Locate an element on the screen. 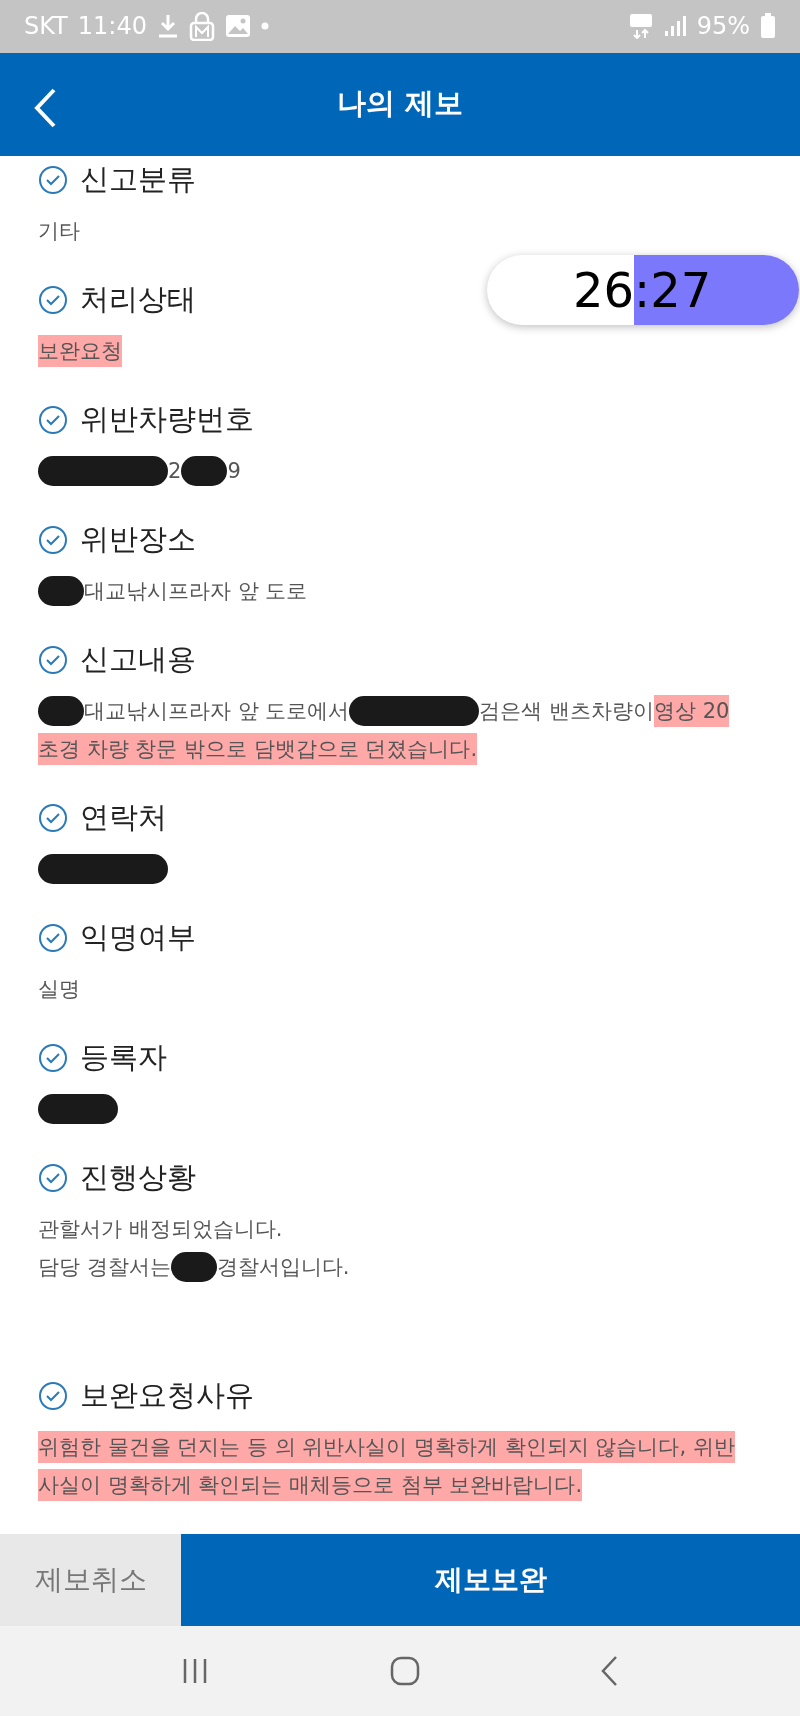  field-label: 익명여부 is located at coordinates (138, 937).